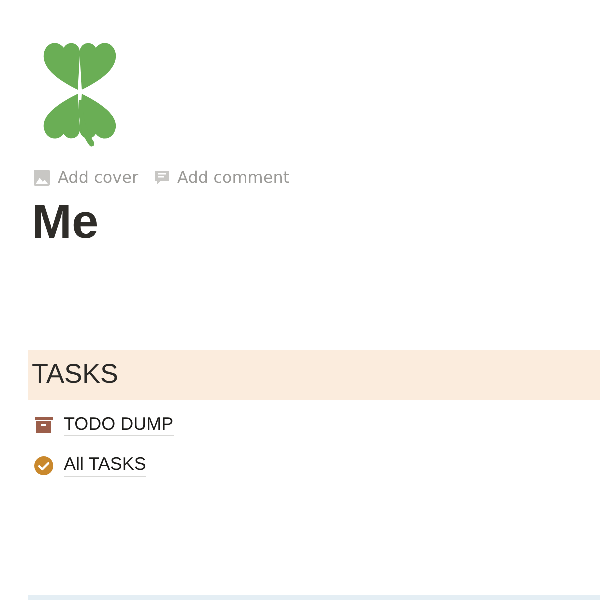 Image resolution: width=600 pixels, height=600 pixels. I want to click on page-link: TODO DUMP, so click(119, 425).